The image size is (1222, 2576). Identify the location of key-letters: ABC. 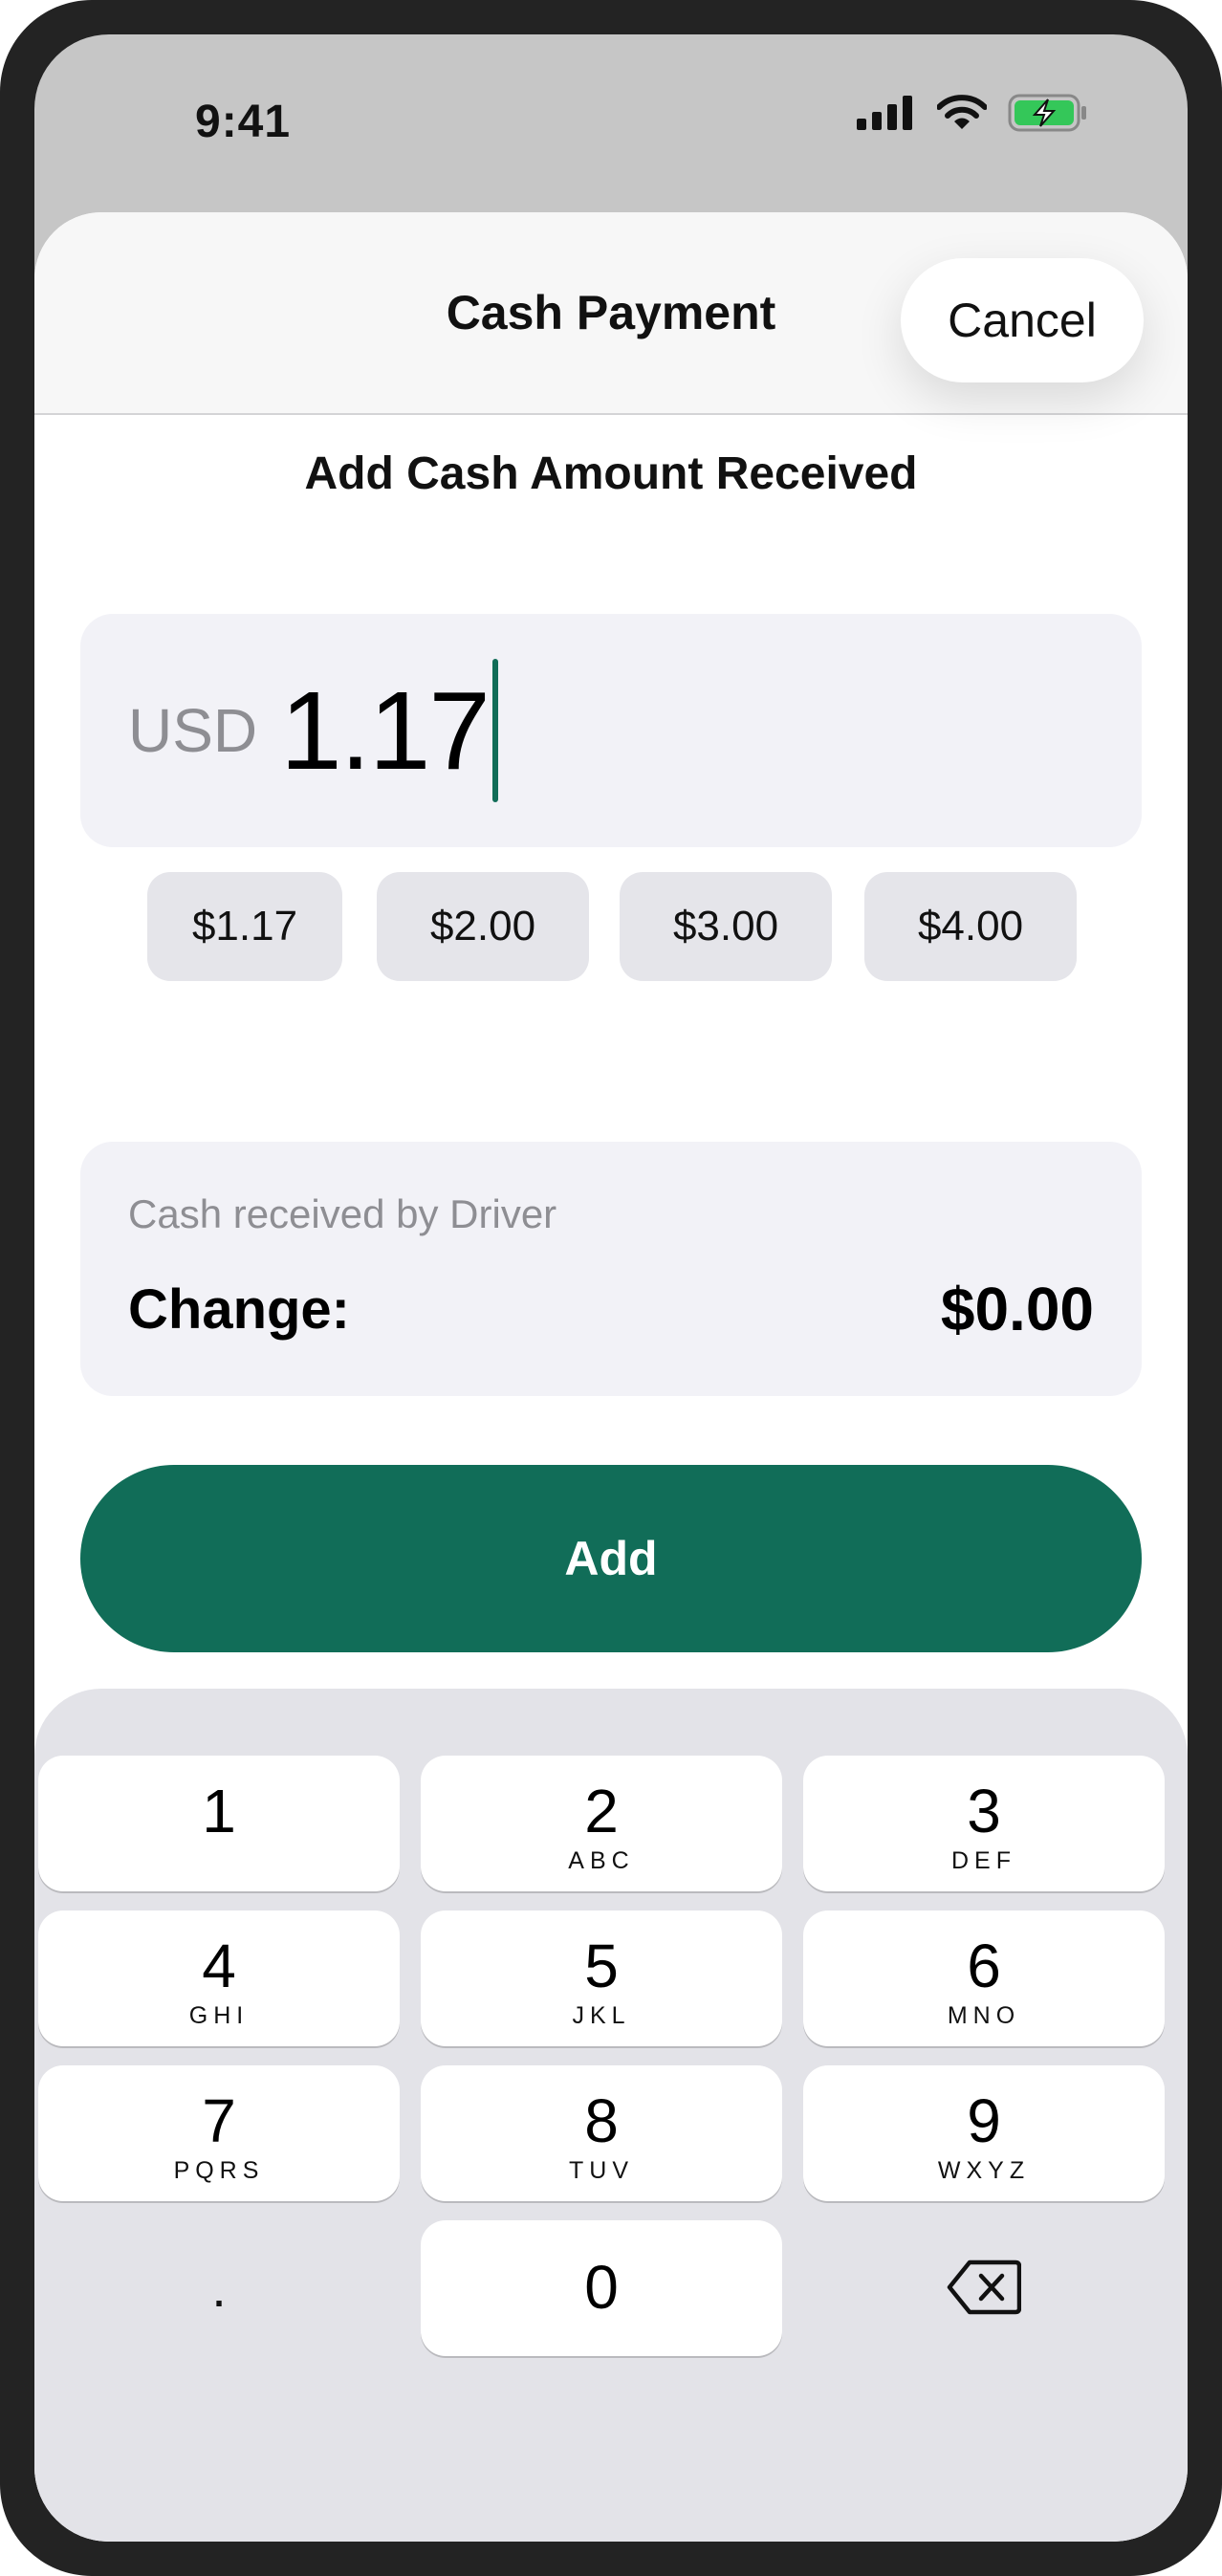
(601, 1860).